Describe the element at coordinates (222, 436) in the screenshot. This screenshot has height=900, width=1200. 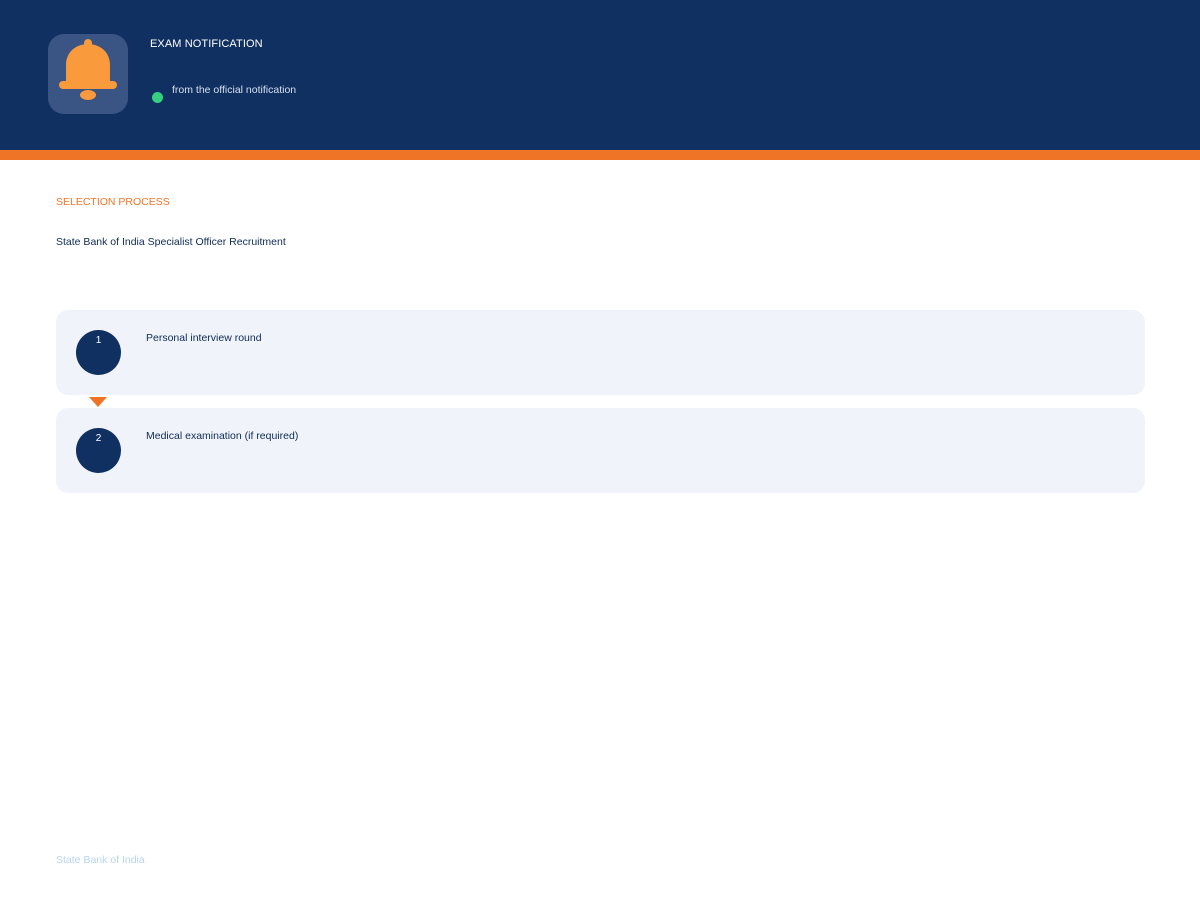
I see `step-text: Medical examination (if required)` at that location.